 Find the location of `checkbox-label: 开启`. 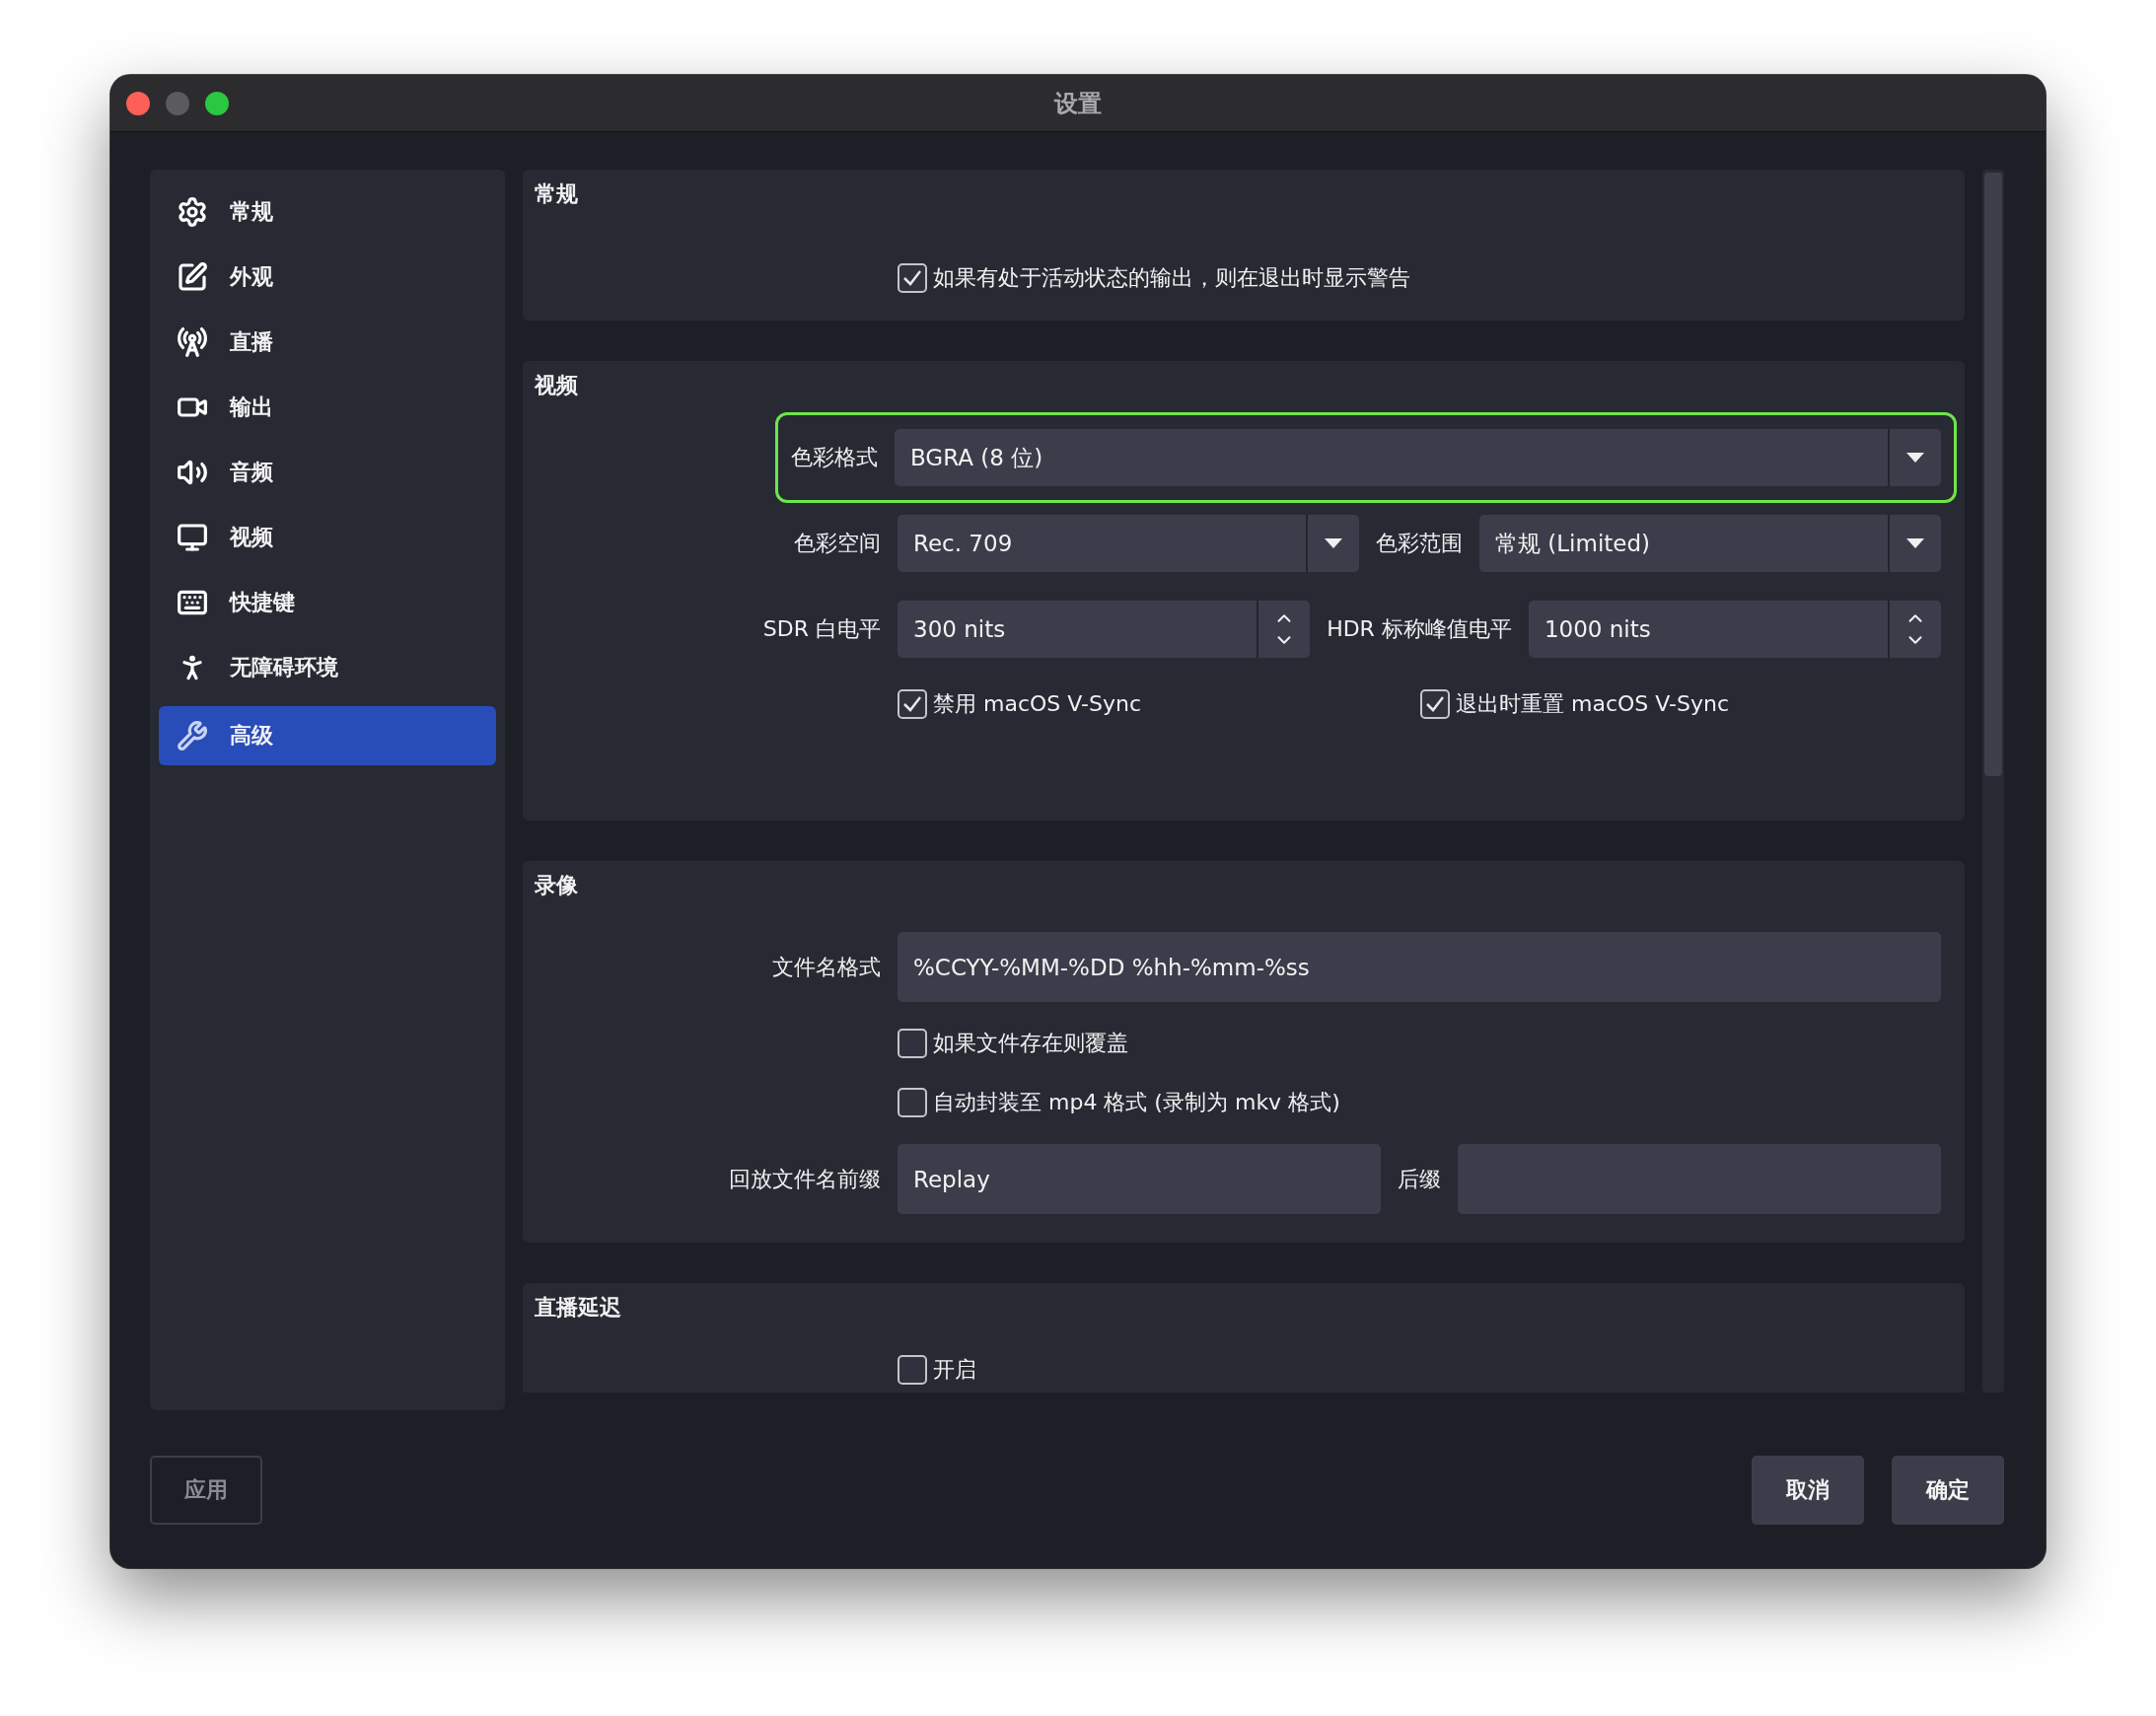

checkbox-label: 开启 is located at coordinates (954, 1370).